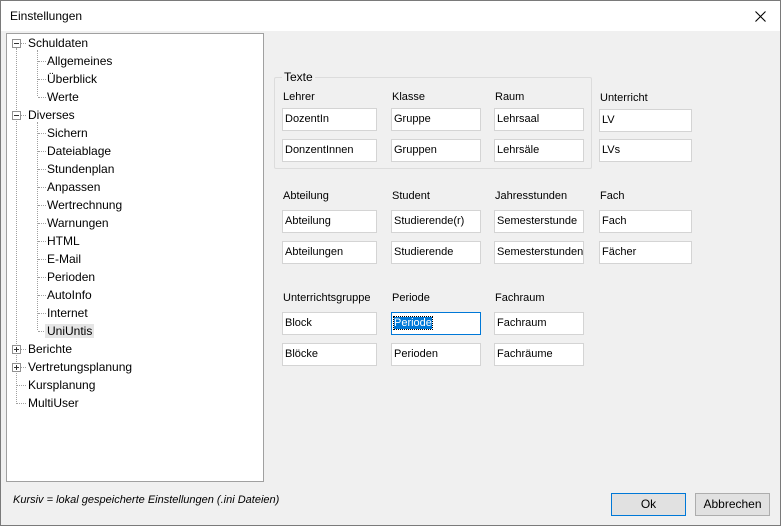 The image size is (781, 526). Describe the element at coordinates (645, 221) in the screenshot. I see `fach-singular-field: Fach` at that location.